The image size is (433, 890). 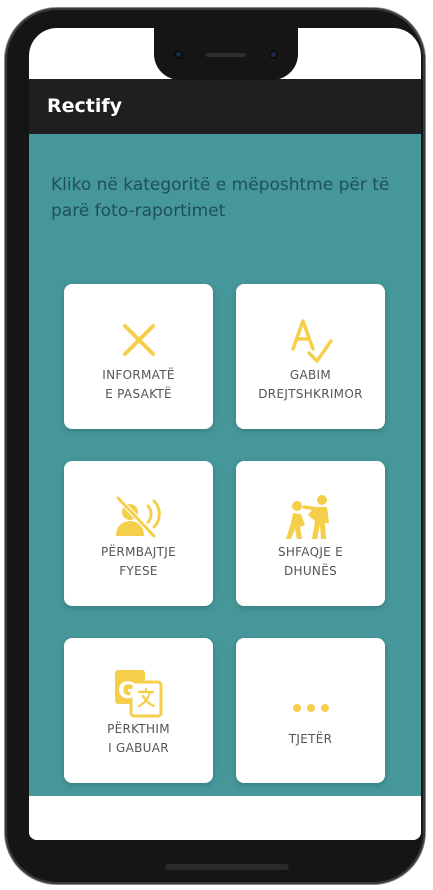 I want to click on category-card-offensive-content: PËRMBAJTJE FYESE, so click(x=138, y=533).